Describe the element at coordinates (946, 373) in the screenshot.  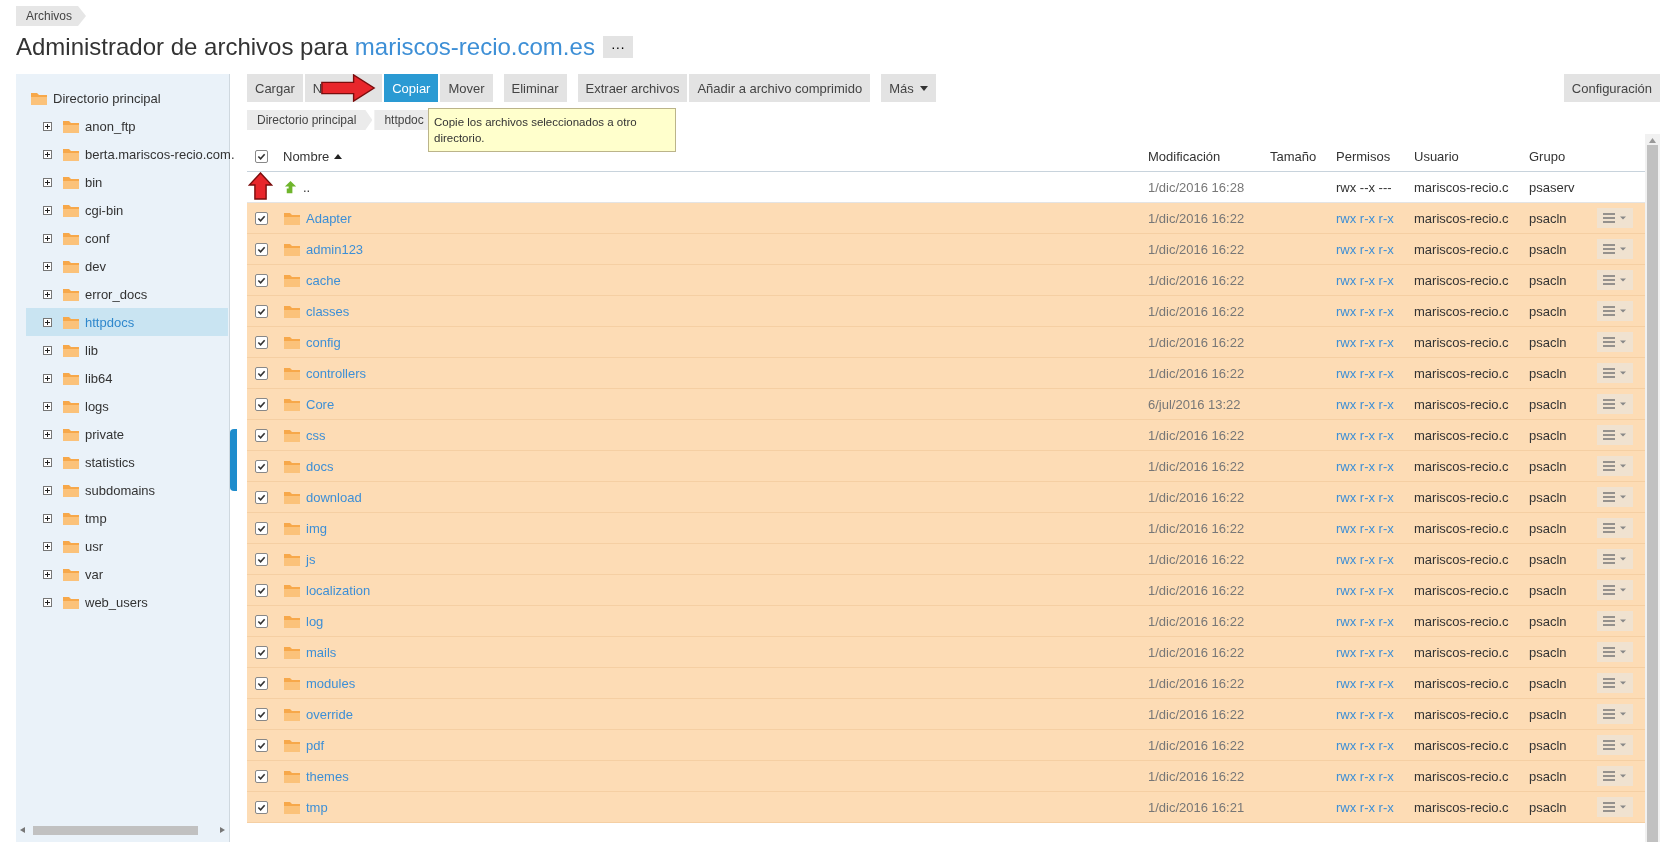
I see `file-row: controllers 1/dic/2016 16:22 rwx r-x r-x mariscos-recio.c psacln` at that location.